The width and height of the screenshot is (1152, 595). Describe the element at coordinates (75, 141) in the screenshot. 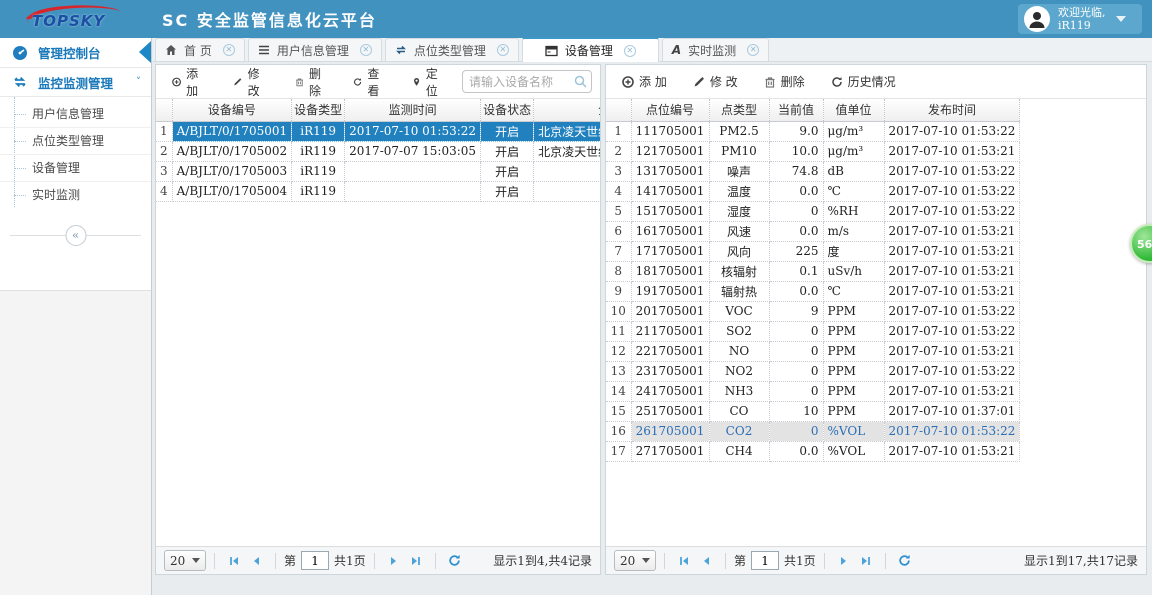

I see `sidebar-item-point-type: 点位类型管理` at that location.